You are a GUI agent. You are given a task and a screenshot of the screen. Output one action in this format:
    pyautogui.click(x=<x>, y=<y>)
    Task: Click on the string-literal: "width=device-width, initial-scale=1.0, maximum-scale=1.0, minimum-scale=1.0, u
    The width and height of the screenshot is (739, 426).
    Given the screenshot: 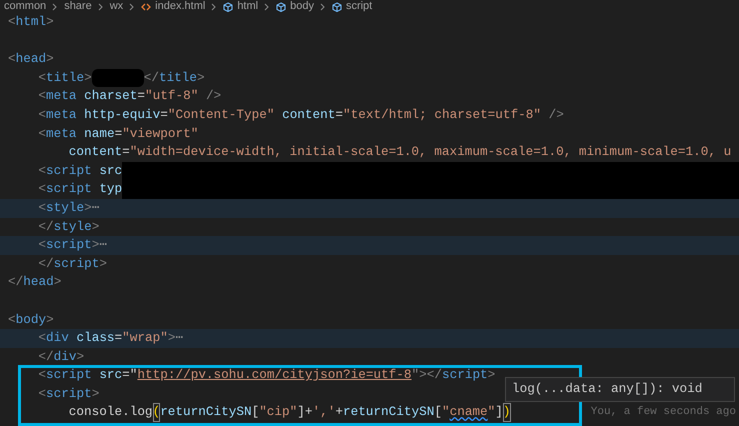 What is the action you would take?
    pyautogui.click(x=431, y=152)
    